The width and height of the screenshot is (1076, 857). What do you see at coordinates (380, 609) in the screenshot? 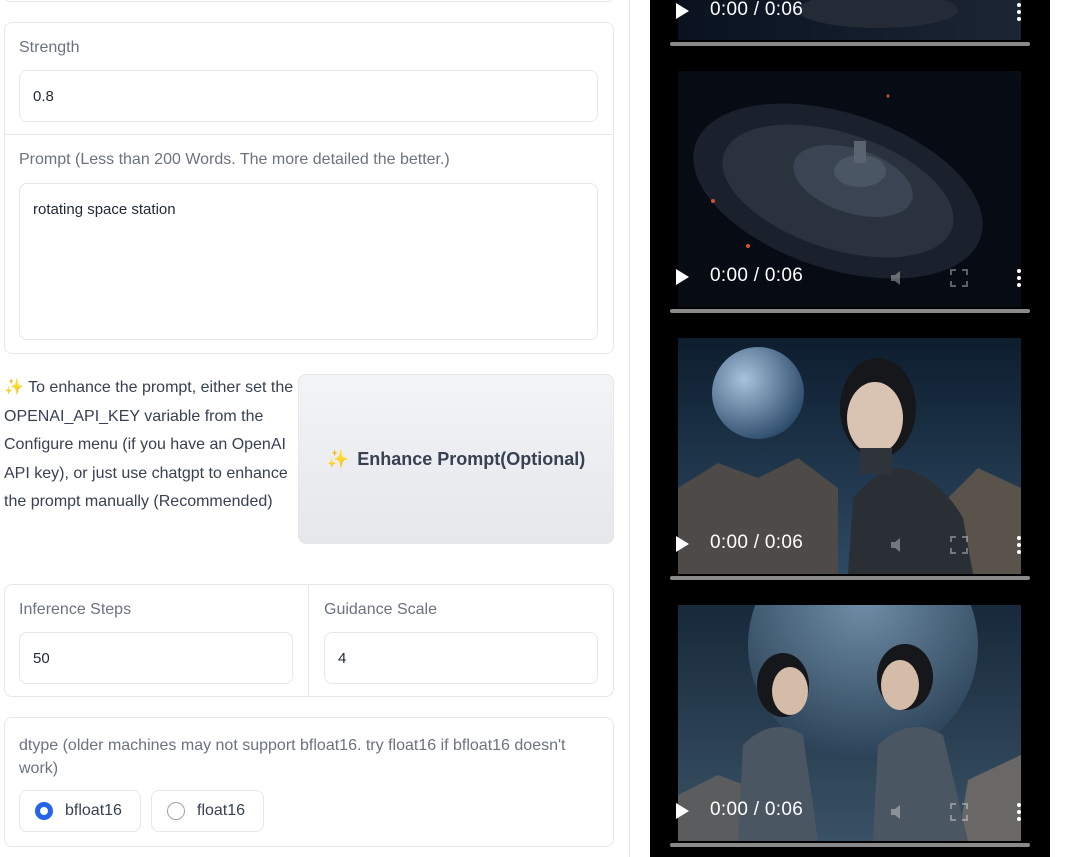
I see `guidance-scale-label: Guidance Scale` at bounding box center [380, 609].